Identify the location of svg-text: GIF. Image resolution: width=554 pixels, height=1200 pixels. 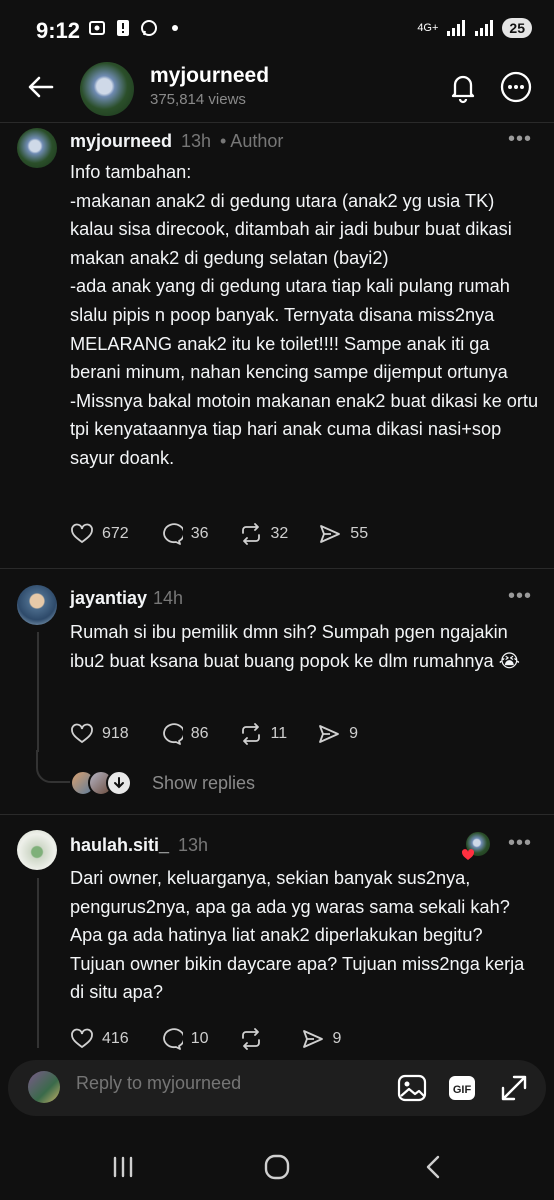
(462, 1090).